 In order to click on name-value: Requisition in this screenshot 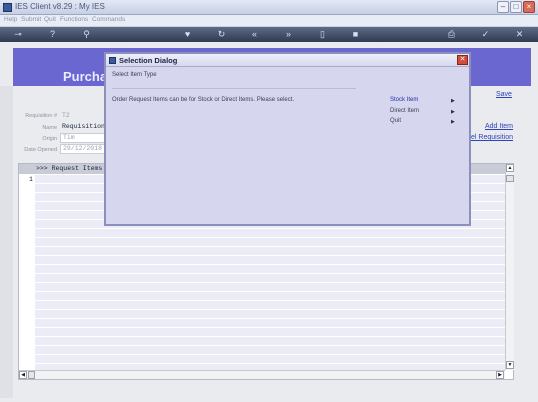, I will do `click(83, 126)`.